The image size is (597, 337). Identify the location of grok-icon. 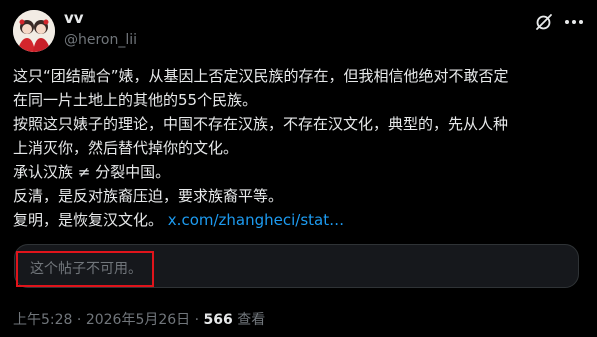
(544, 22).